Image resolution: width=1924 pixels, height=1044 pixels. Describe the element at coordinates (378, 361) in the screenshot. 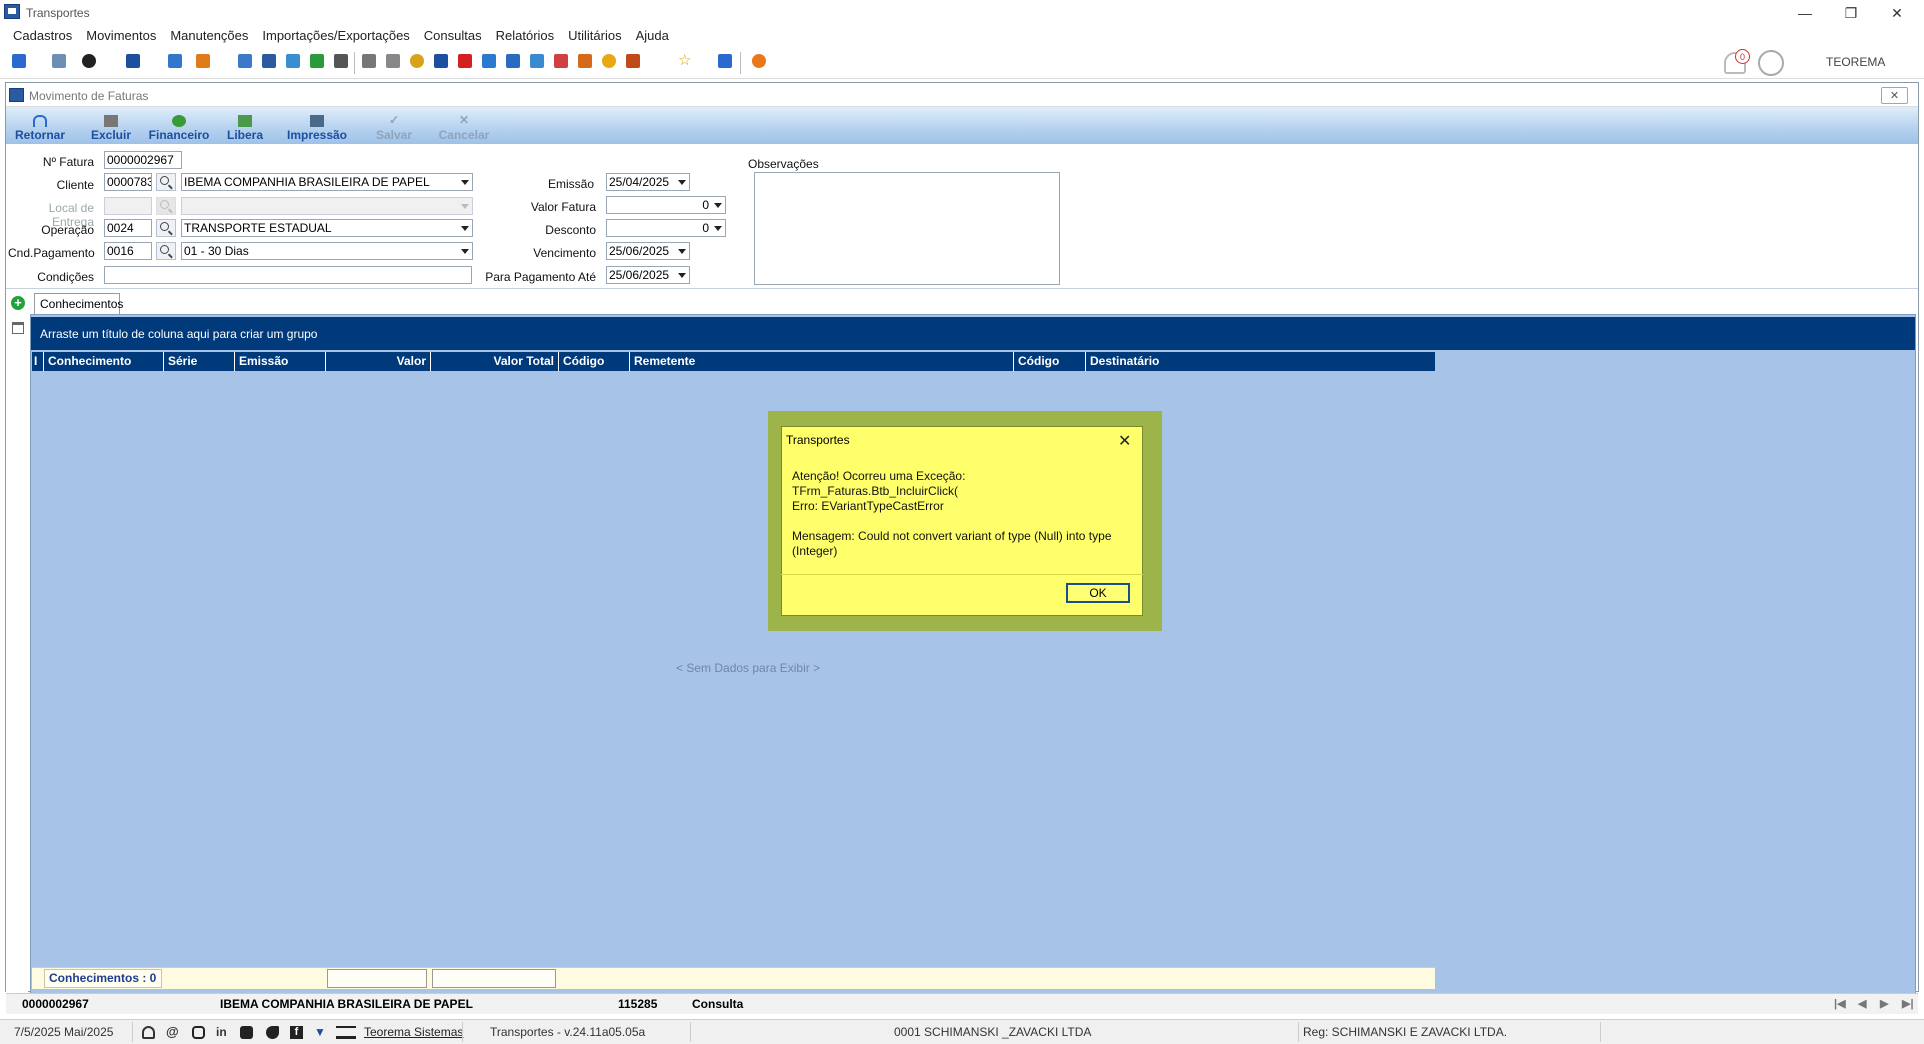

I see `col-valor: Valor` at that location.